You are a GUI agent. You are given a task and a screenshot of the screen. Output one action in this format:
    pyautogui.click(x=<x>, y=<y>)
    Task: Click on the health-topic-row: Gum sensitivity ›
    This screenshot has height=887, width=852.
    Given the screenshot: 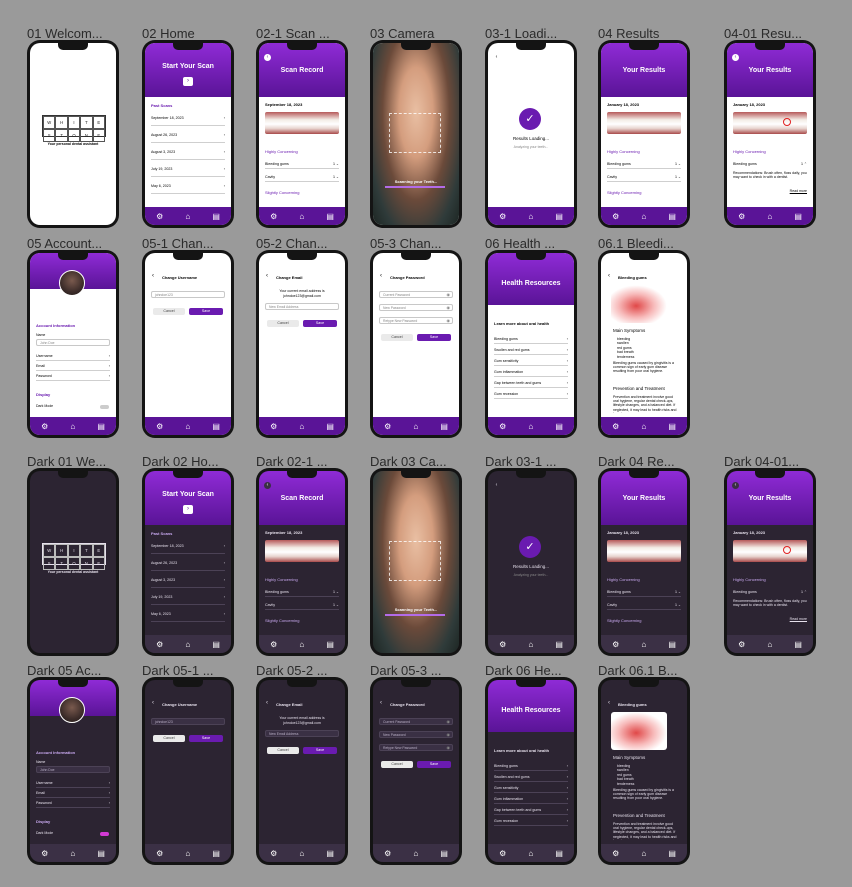 What is the action you would take?
    pyautogui.click(x=531, y=788)
    